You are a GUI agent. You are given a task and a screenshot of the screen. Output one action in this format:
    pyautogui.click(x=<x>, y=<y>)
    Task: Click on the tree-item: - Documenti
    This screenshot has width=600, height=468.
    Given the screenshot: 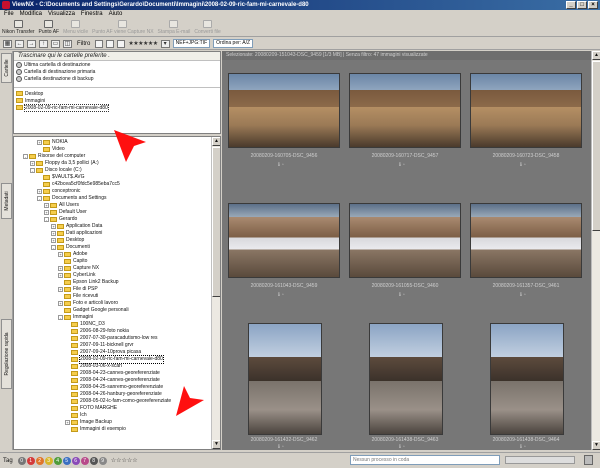 What is the action you would take?
    pyautogui.click(x=117, y=247)
    